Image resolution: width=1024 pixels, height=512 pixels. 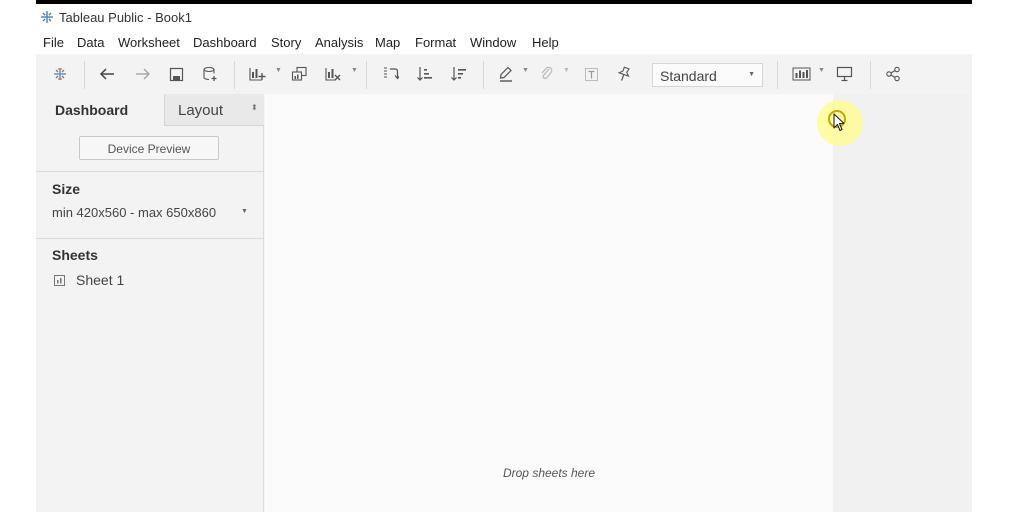 I want to click on group-icon, so click(x=546, y=74).